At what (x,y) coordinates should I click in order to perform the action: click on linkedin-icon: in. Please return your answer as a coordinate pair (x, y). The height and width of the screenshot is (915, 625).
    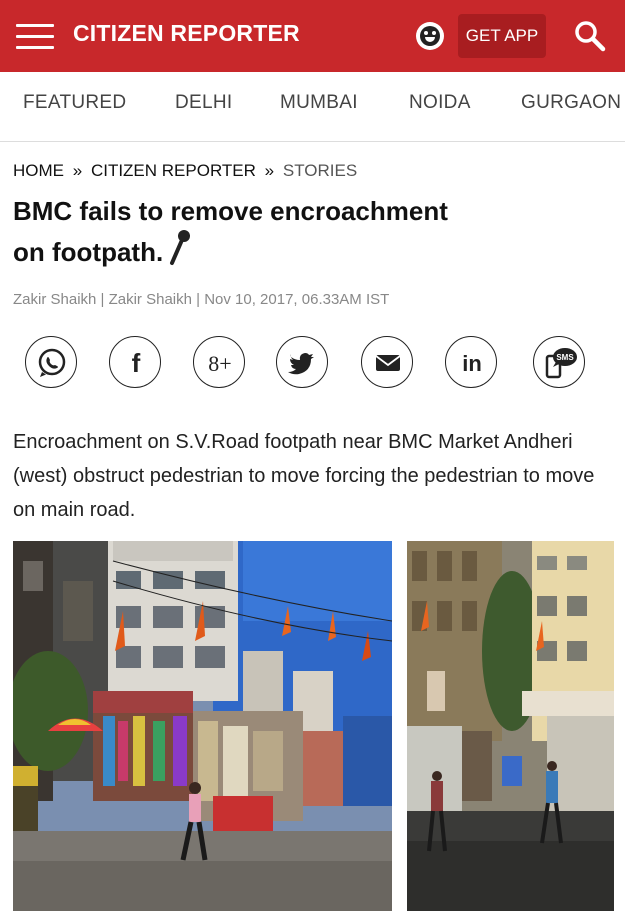
    Looking at the image, I should click on (471, 362).